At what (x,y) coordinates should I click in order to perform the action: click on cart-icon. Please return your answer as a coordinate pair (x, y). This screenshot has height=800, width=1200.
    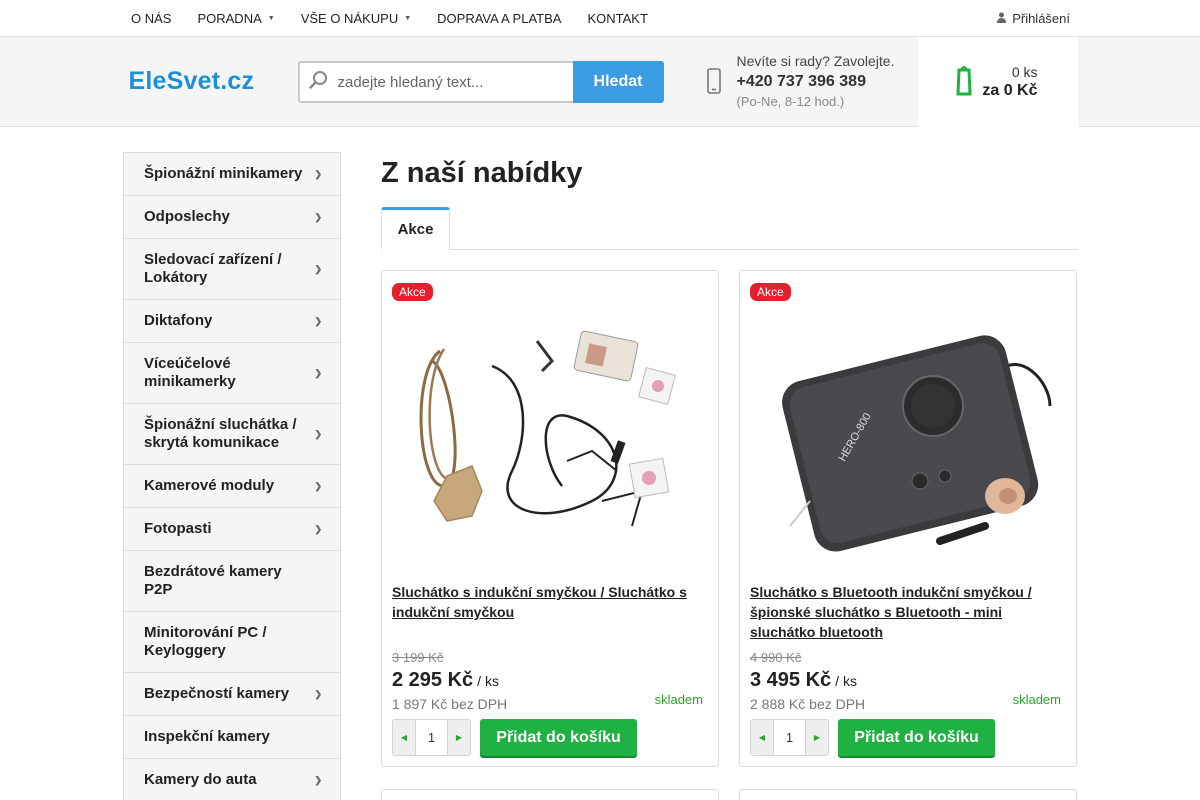
    Looking at the image, I should click on (963, 84).